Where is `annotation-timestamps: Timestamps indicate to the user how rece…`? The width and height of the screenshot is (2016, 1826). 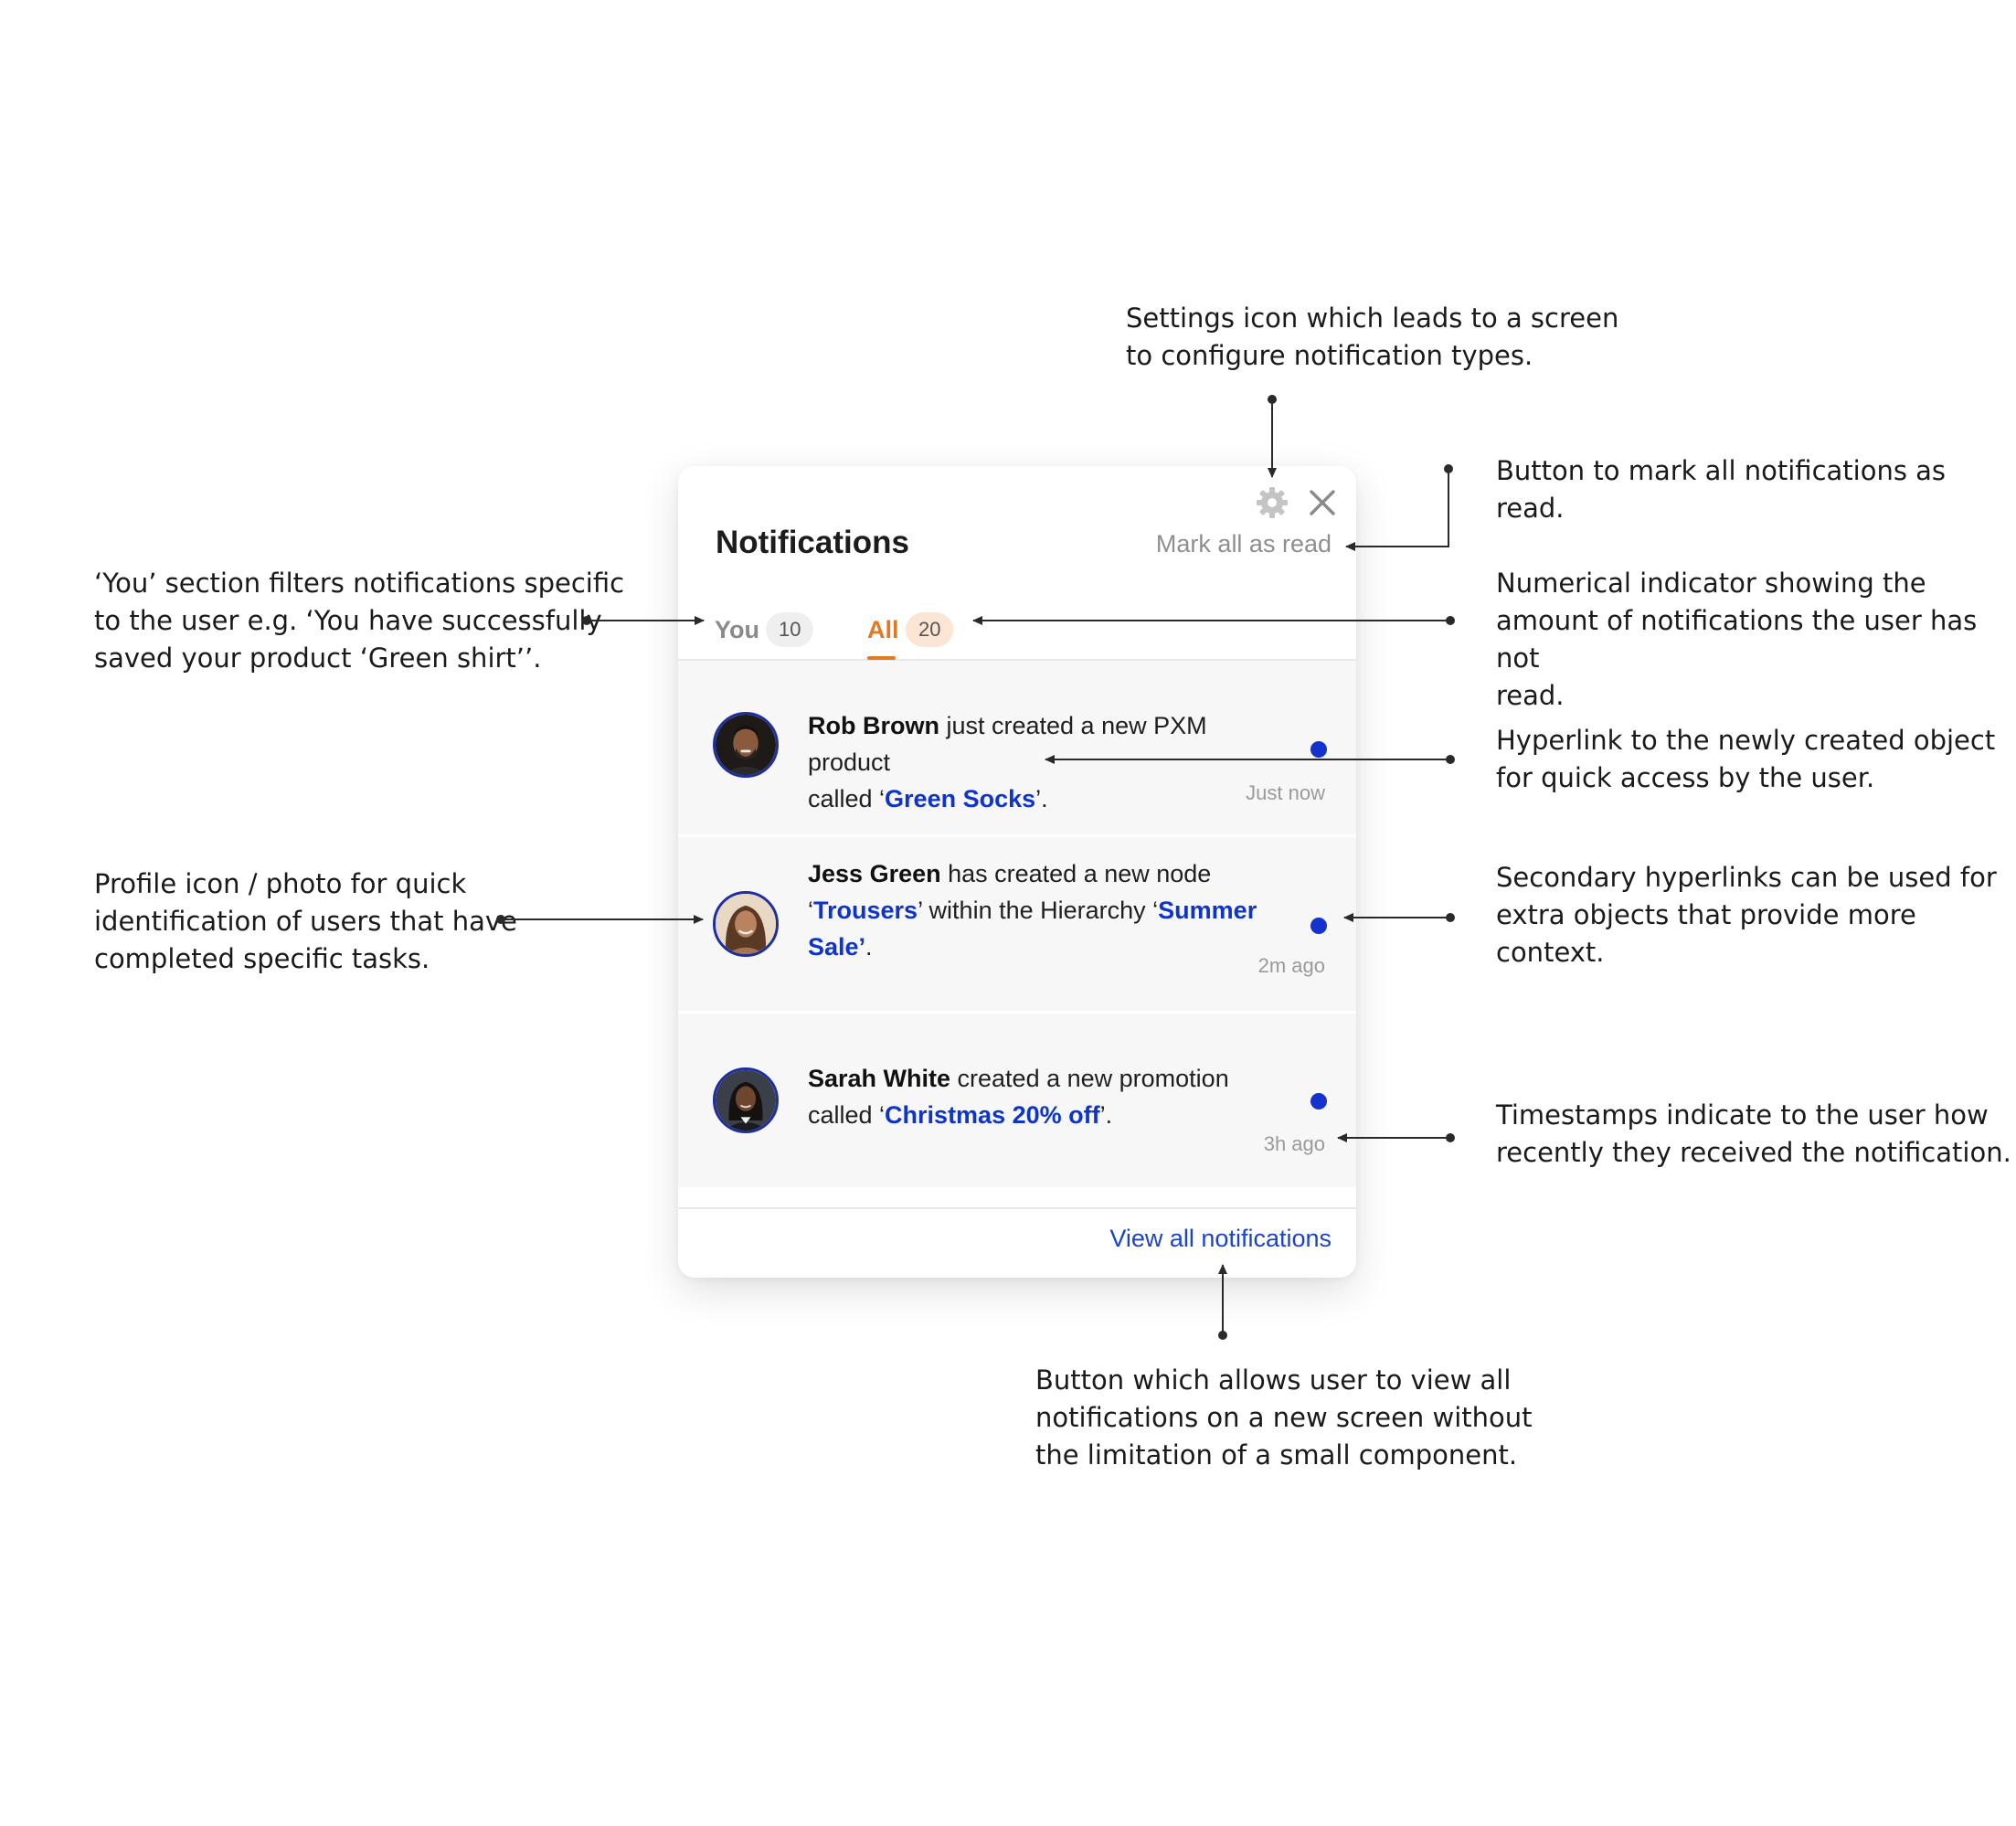
annotation-timestamps: Timestamps indicate to the user how rece… is located at coordinates (1754, 1134).